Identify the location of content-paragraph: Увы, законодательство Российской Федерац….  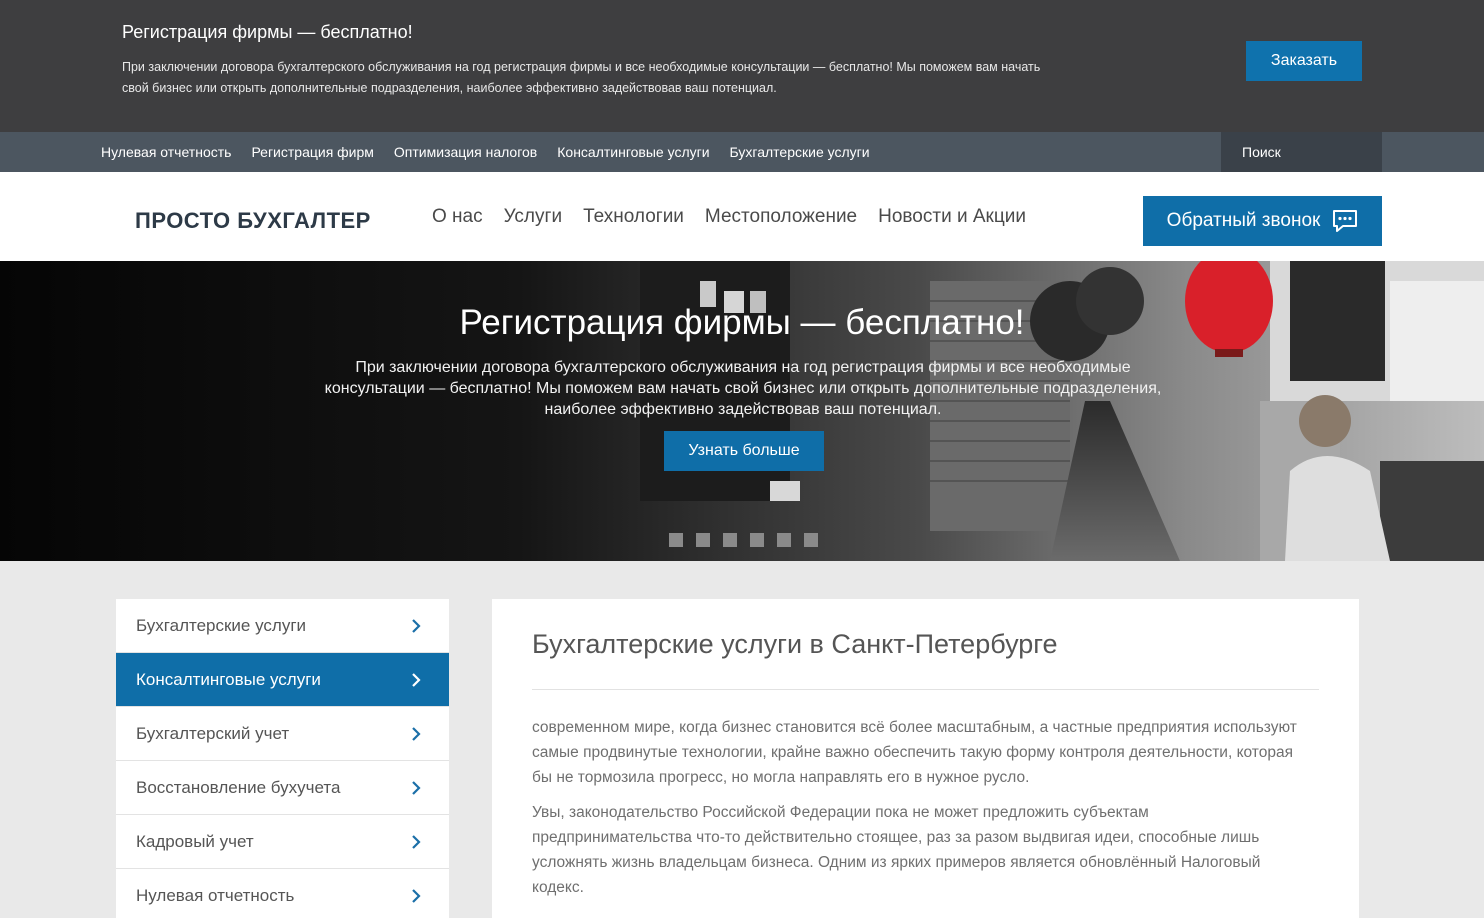
(896, 850).